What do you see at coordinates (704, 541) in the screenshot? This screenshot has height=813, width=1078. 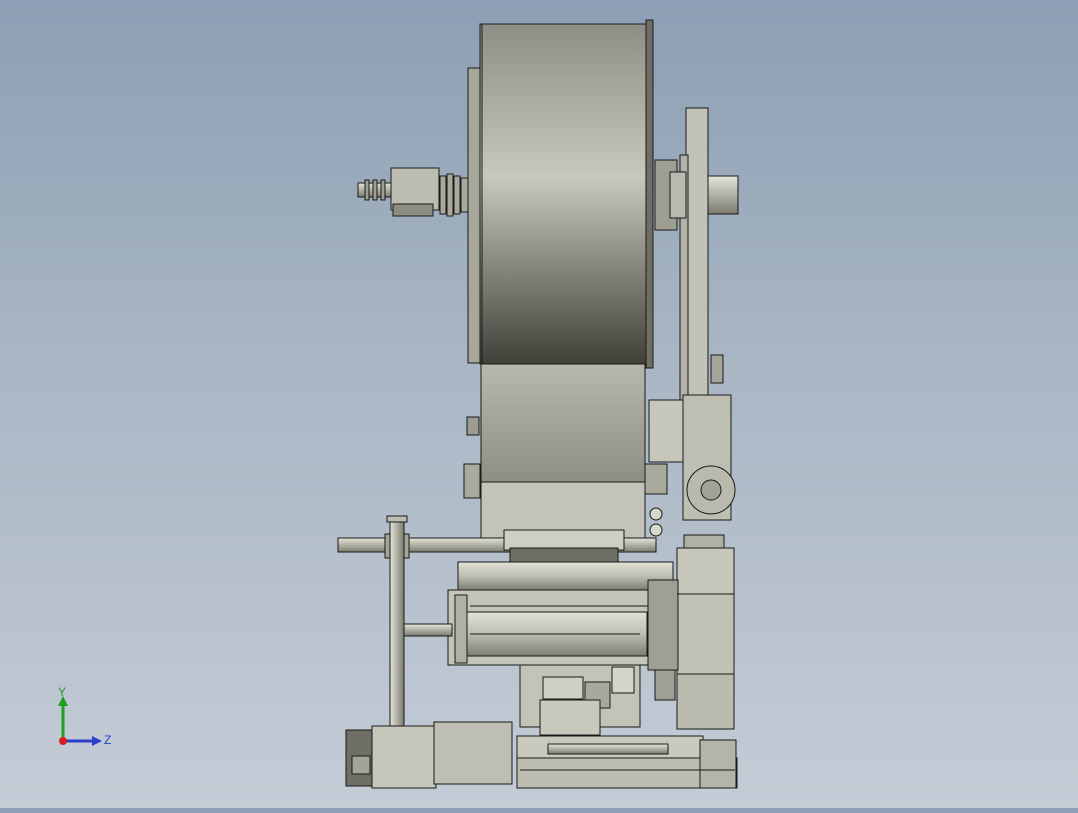 I see `right-housing-cap` at bounding box center [704, 541].